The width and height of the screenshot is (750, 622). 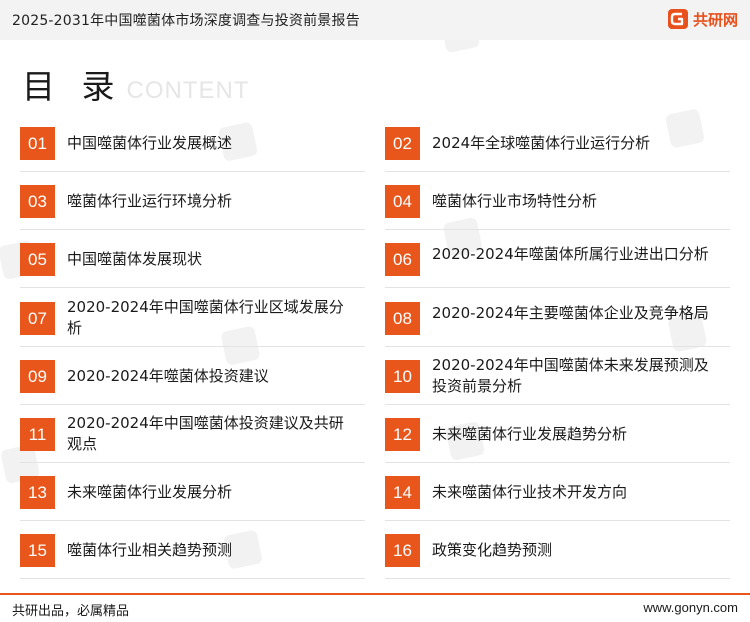 What do you see at coordinates (541, 143) in the screenshot?
I see `toc-item-label: 2024年全球噬菌体行业运行分析` at bounding box center [541, 143].